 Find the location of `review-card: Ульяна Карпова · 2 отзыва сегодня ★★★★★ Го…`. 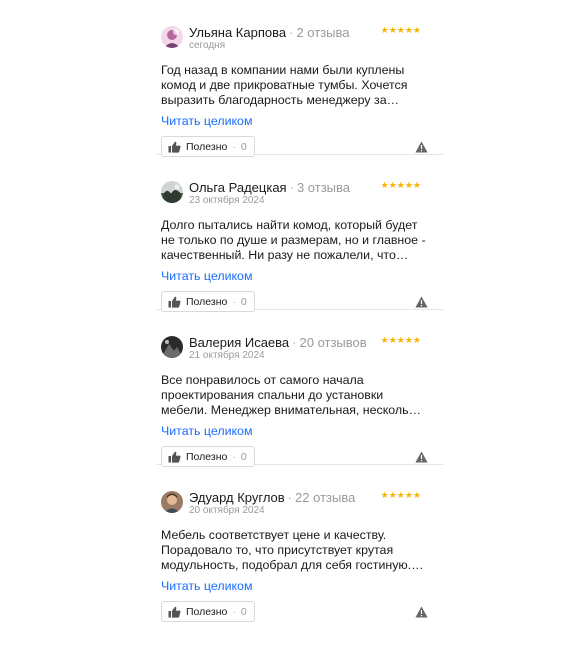

review-card: Ульяна Карпова · 2 отзыва сегодня ★★★★★ Го… is located at coordinates (300, 78).